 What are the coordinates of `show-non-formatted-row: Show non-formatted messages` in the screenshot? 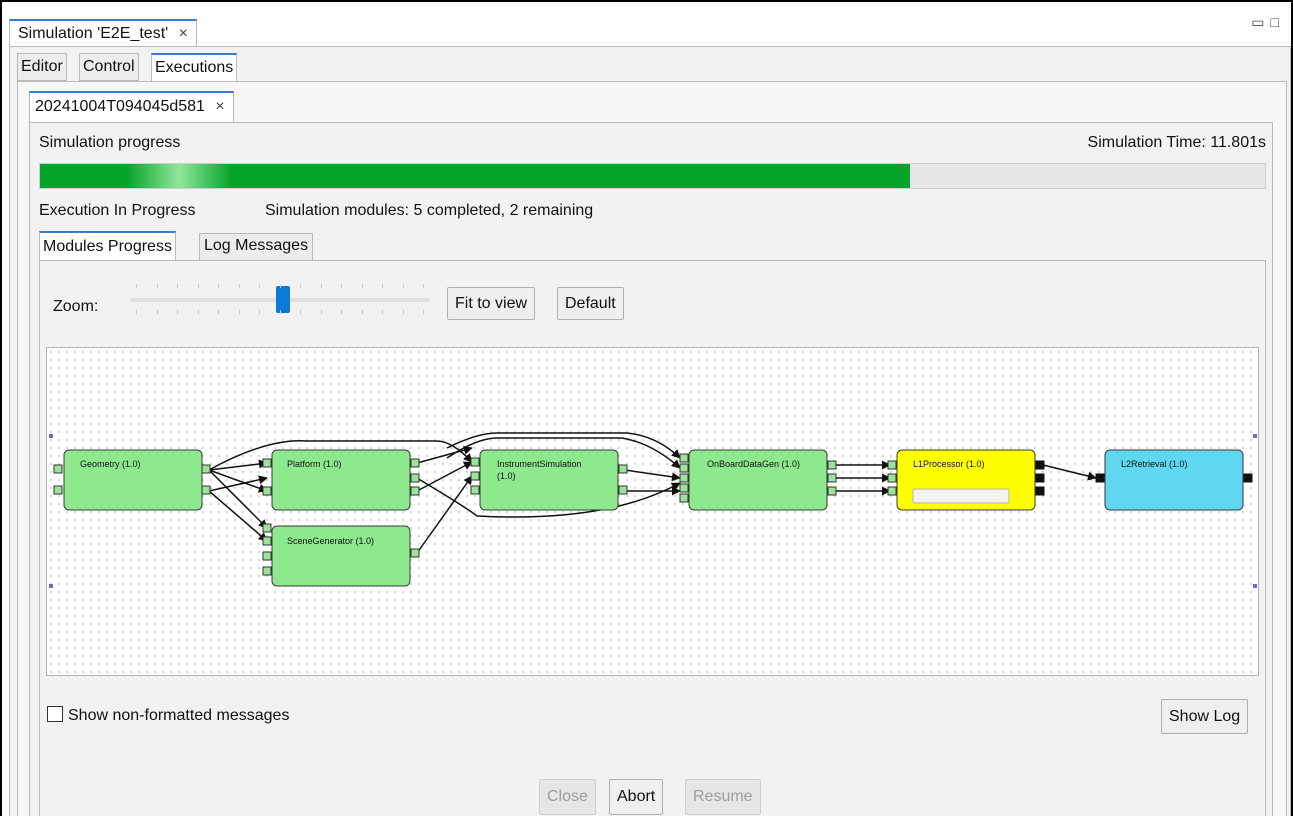 It's located at (168, 715).